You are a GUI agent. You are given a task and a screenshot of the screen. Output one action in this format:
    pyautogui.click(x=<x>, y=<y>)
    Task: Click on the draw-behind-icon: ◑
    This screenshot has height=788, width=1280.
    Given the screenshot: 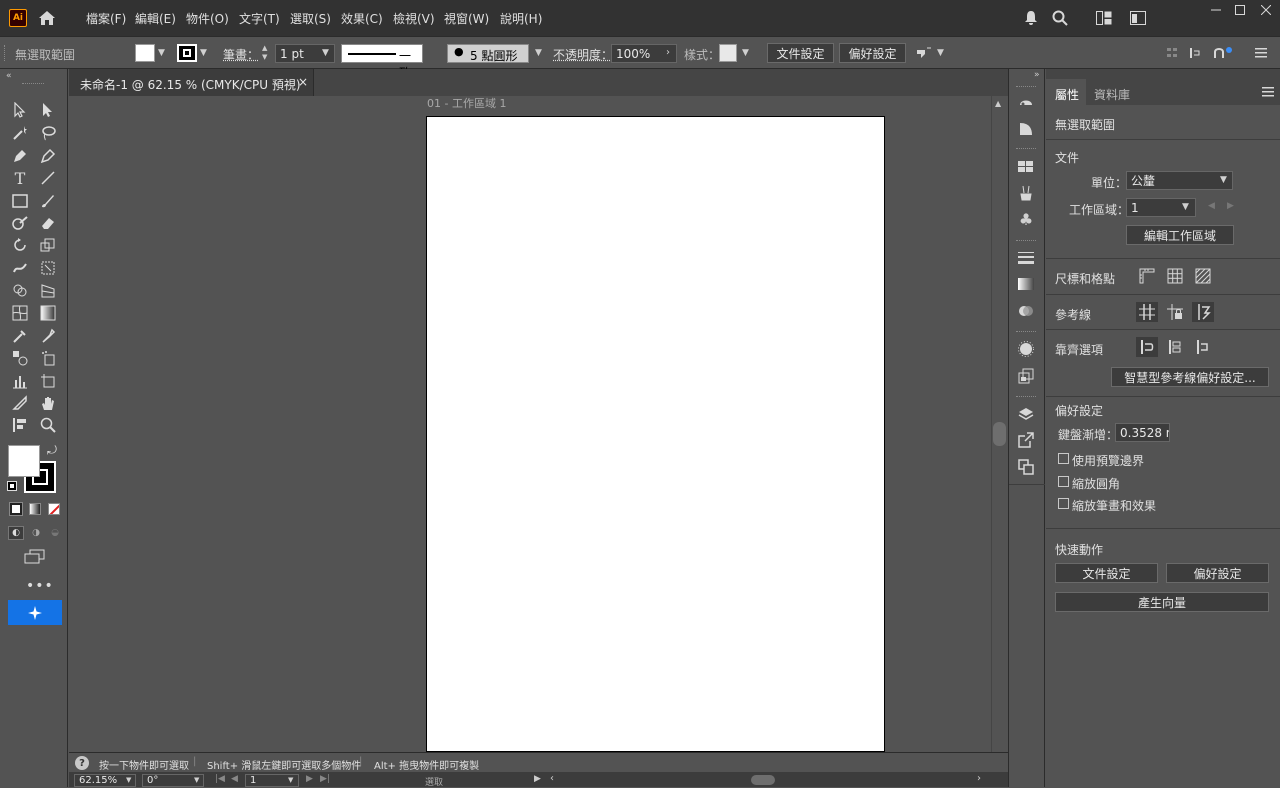 What is the action you would take?
    pyautogui.click(x=36, y=533)
    